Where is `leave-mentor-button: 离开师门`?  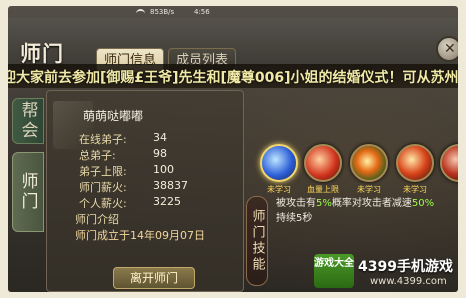 leave-mentor-button: 离开师门 is located at coordinates (154, 278).